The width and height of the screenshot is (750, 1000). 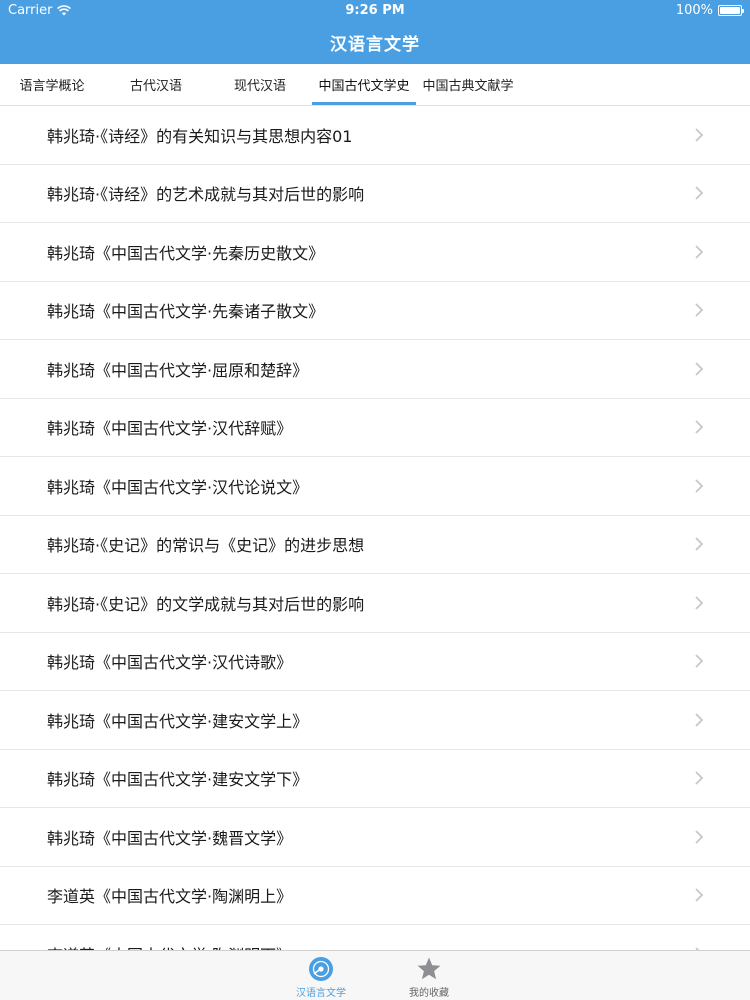 I want to click on tab-ancient-chinese: 古代汉语, so click(x=156, y=84).